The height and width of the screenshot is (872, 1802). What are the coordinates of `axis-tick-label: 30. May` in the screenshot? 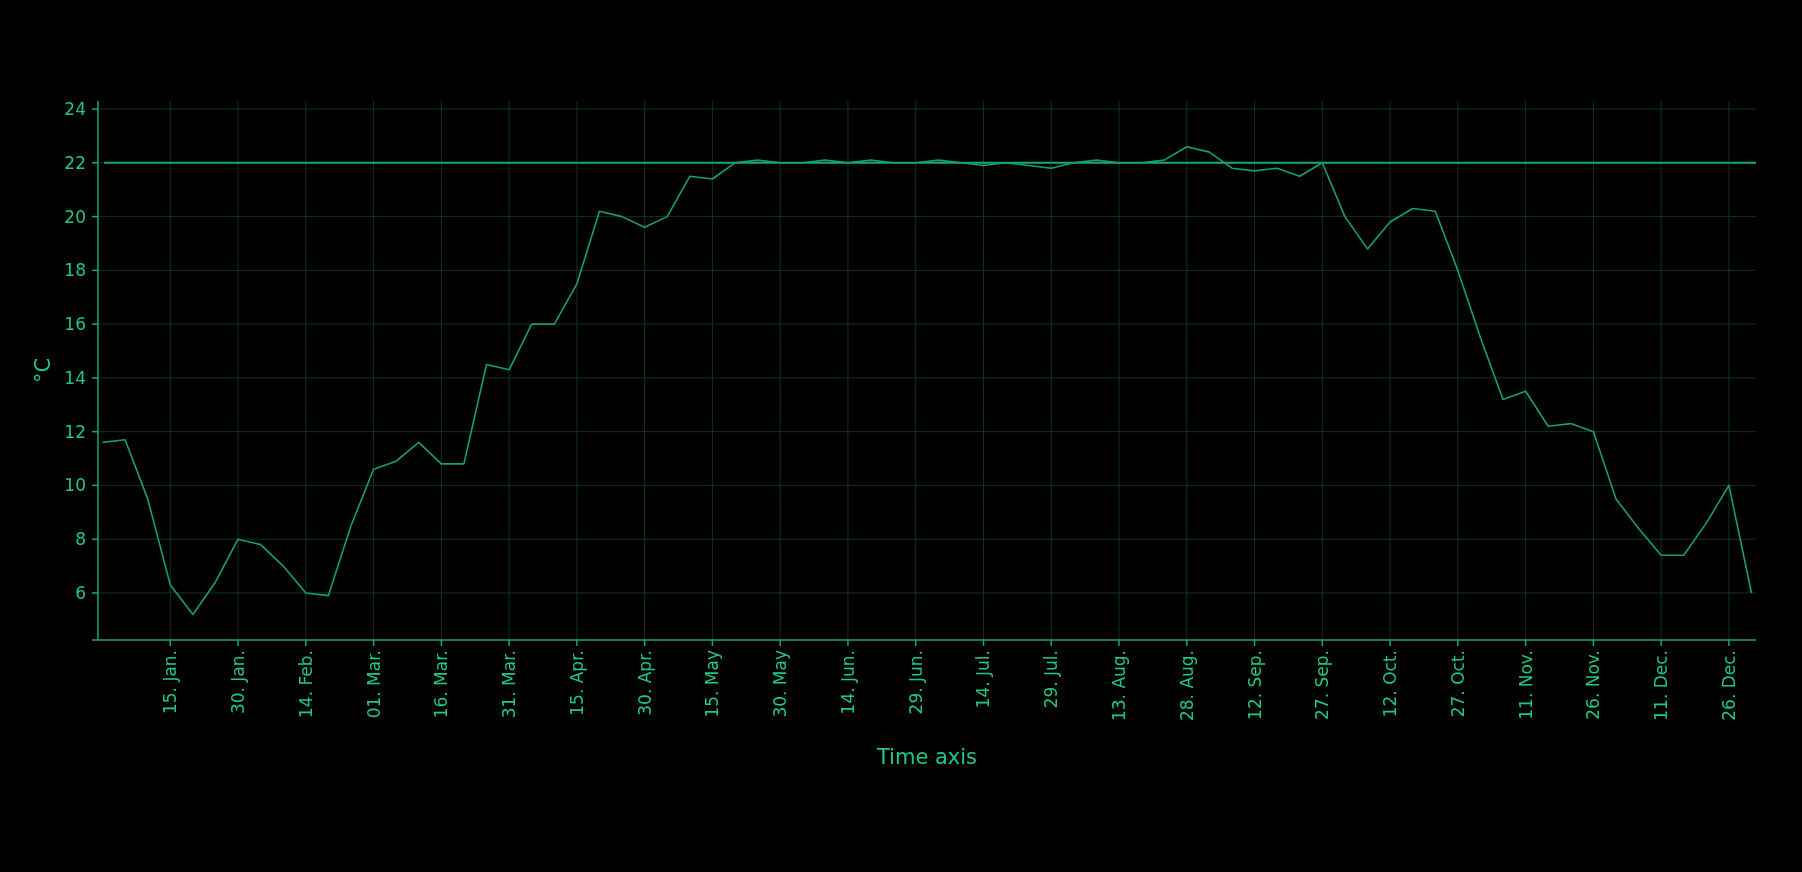 It's located at (780, 684).